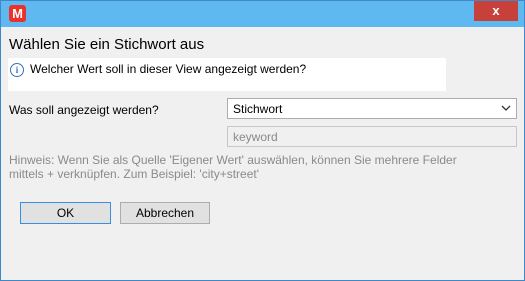 The width and height of the screenshot is (525, 281). Describe the element at coordinates (372, 108) in the screenshot. I see `display-field-select: Stichwort` at that location.